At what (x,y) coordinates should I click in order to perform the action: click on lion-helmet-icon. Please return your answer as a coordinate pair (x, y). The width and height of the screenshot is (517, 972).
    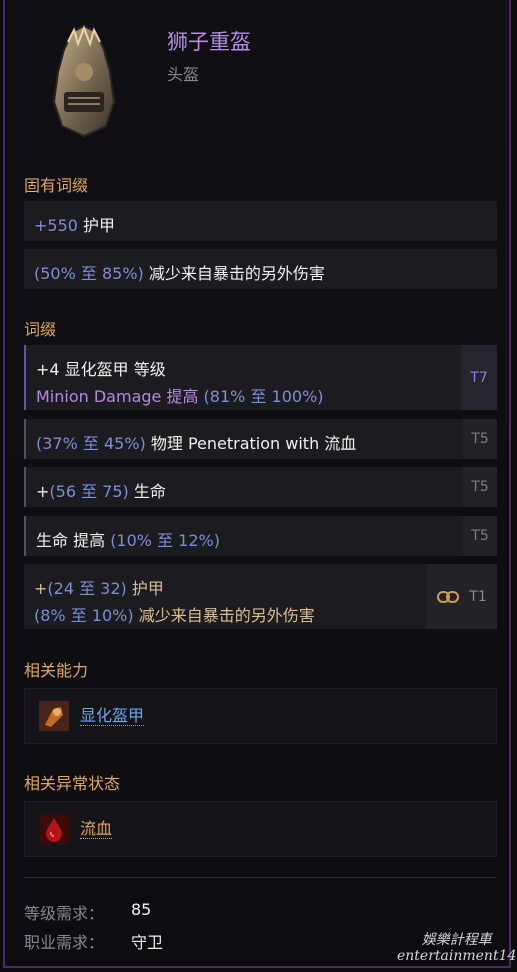
    Looking at the image, I should click on (84, 81).